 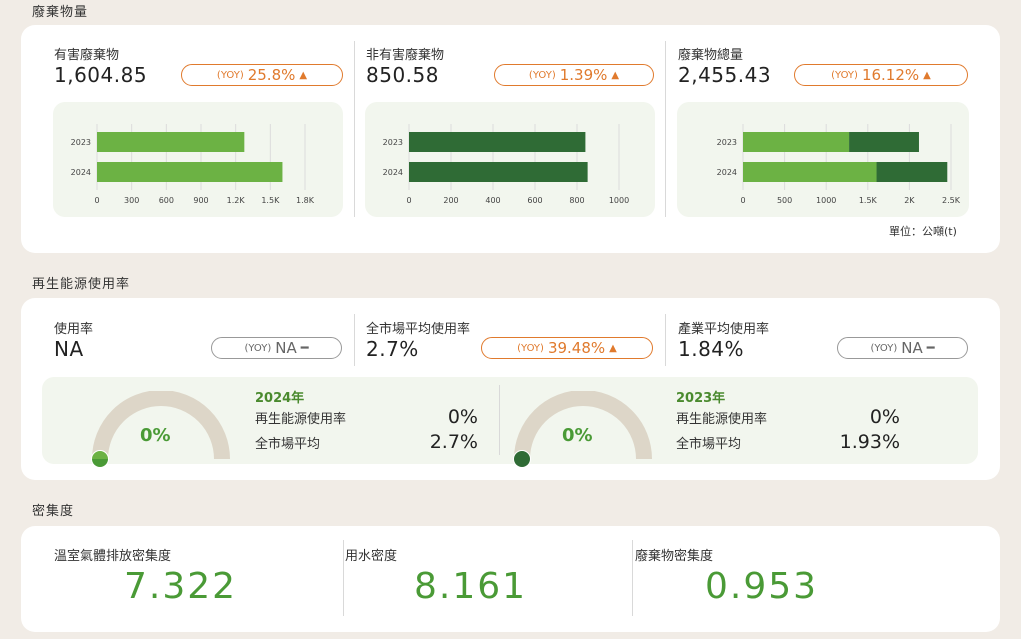 What do you see at coordinates (74, 329) in the screenshot?
I see `usage-rate-label: 使用率` at bounding box center [74, 329].